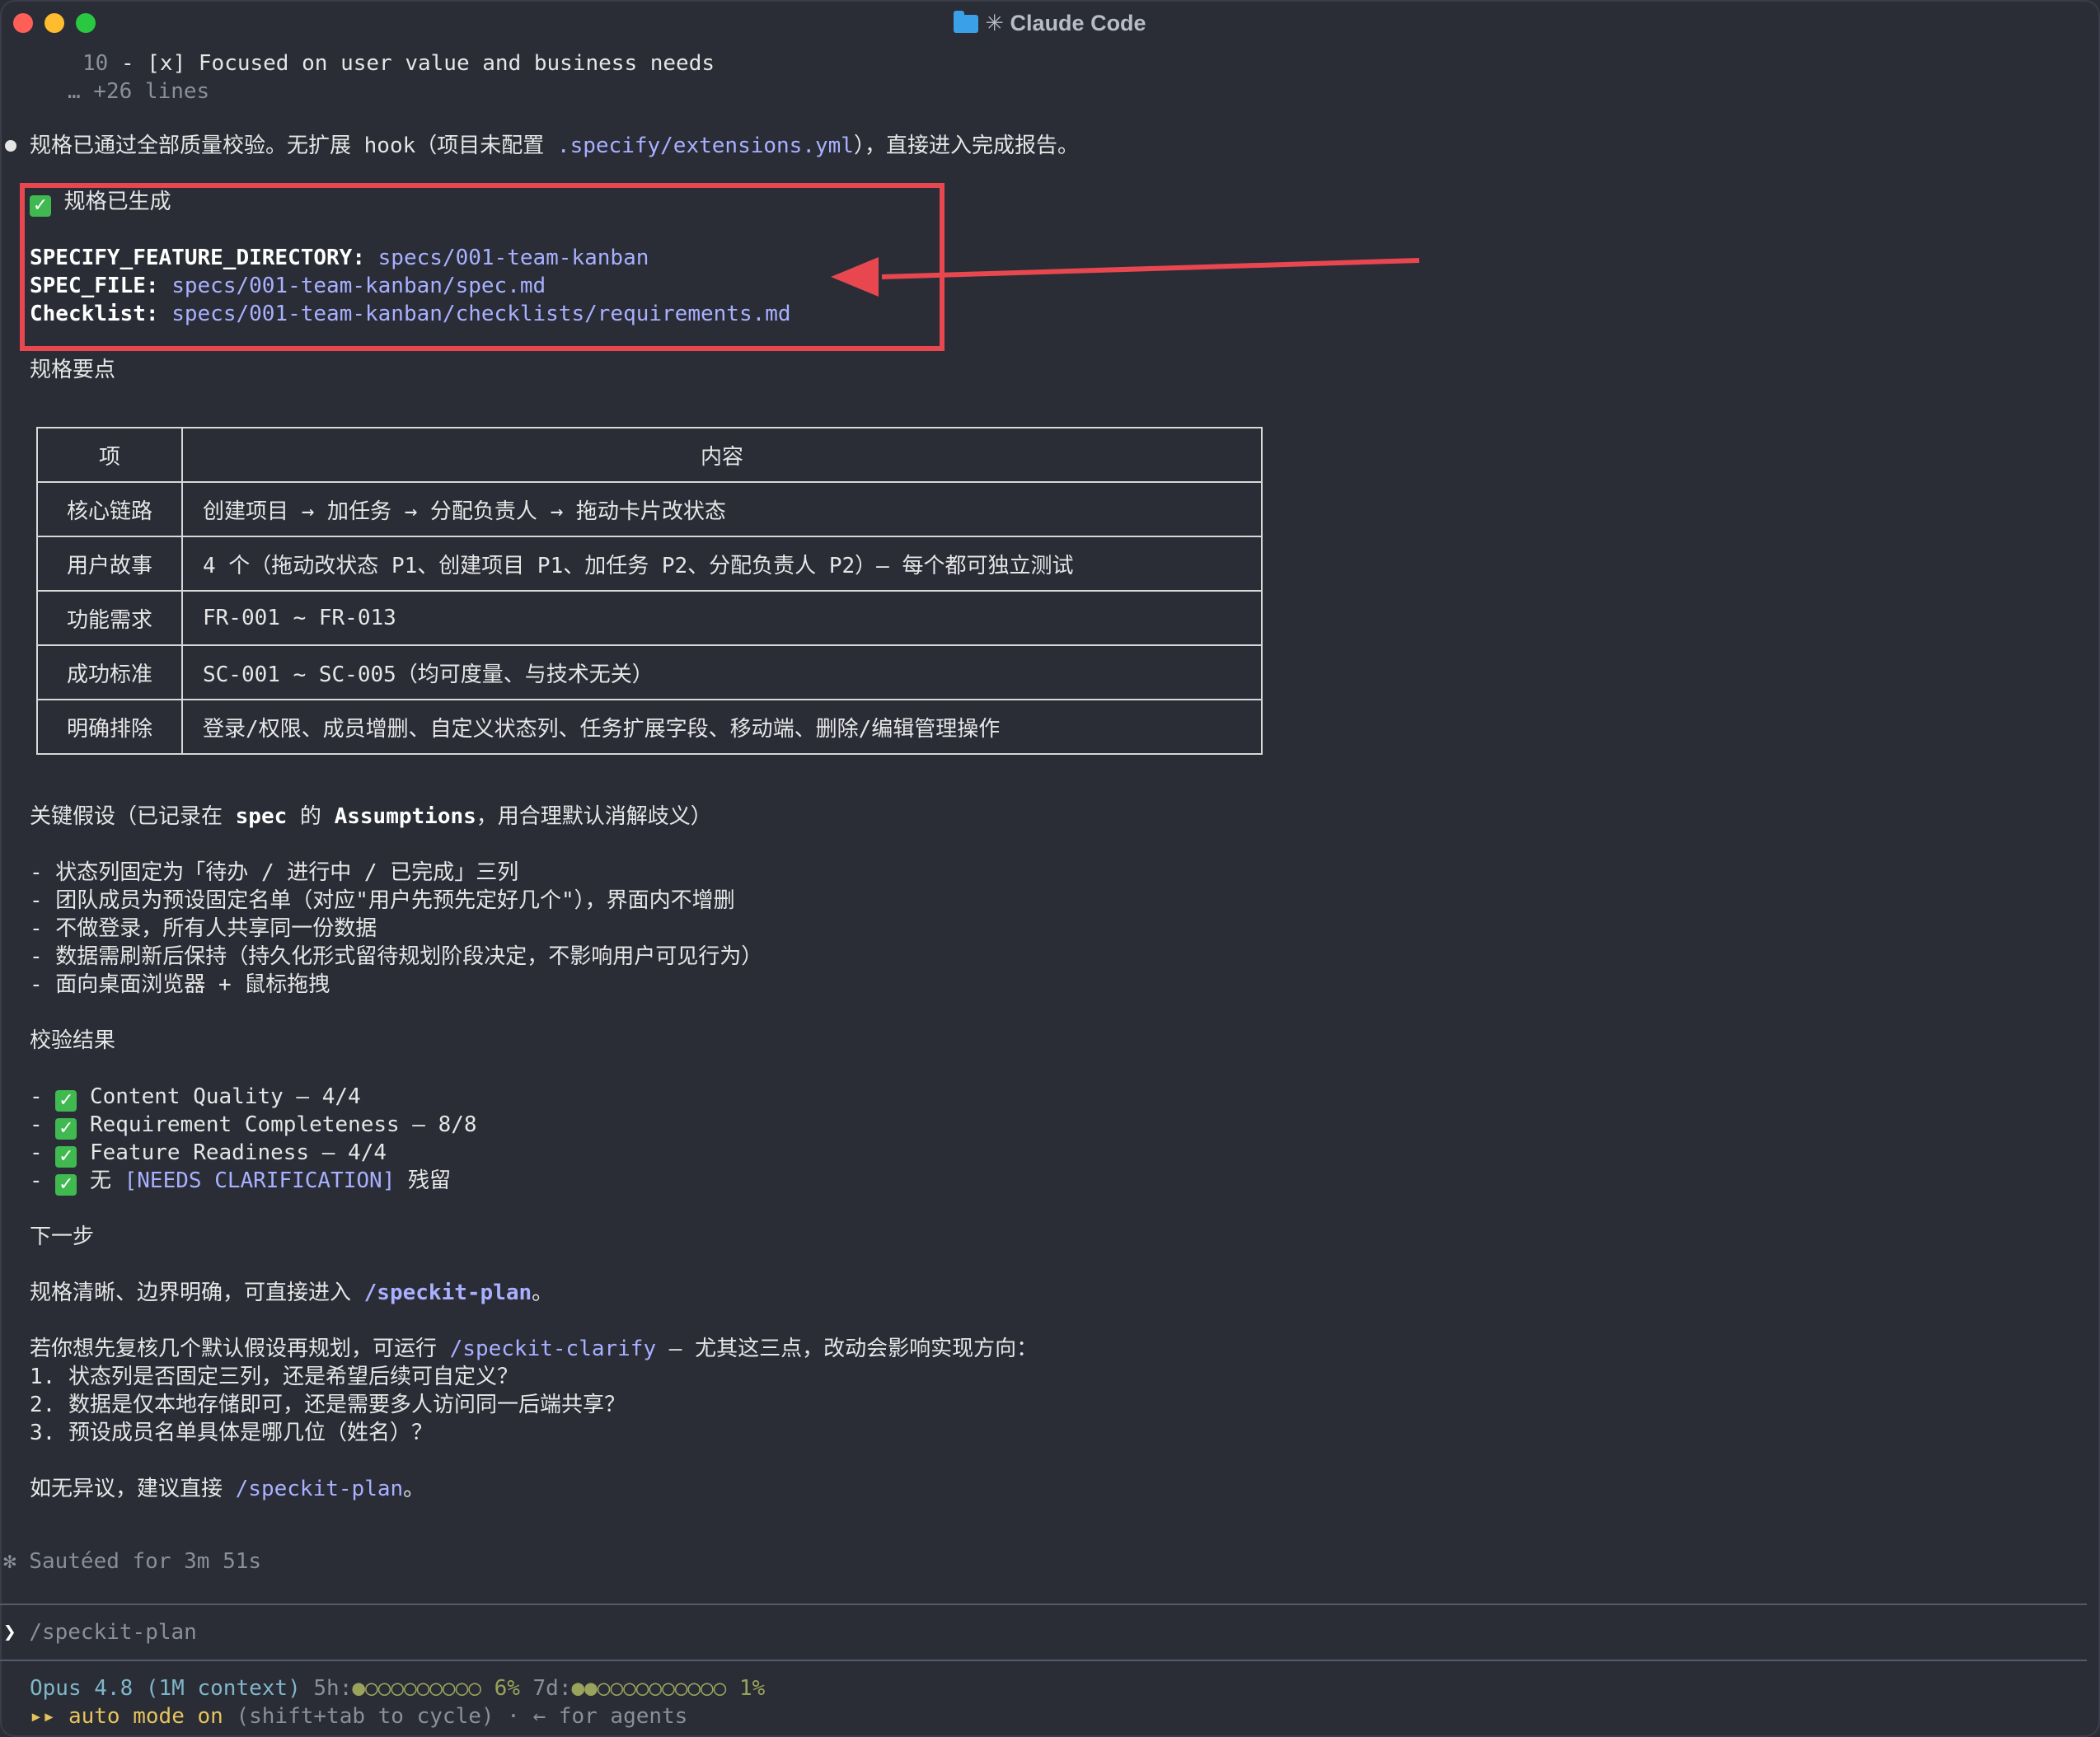 This screenshot has width=2100, height=1737. Describe the element at coordinates (180, 984) in the screenshot. I see `list-item: - 面向桌面浏览器 + 鼠标拖拽` at that location.